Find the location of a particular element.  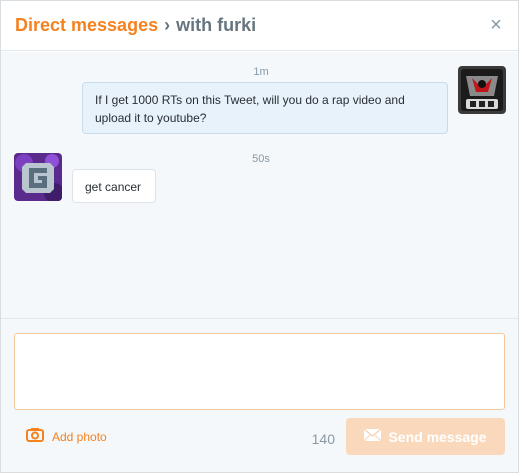

close-button: × is located at coordinates (496, 25).